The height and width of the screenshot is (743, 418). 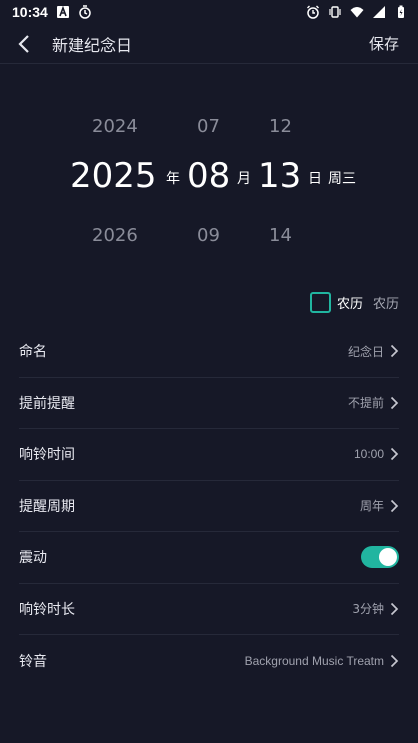 I want to click on setting-advance-reminder-label: 提前提醒, so click(x=47, y=403).